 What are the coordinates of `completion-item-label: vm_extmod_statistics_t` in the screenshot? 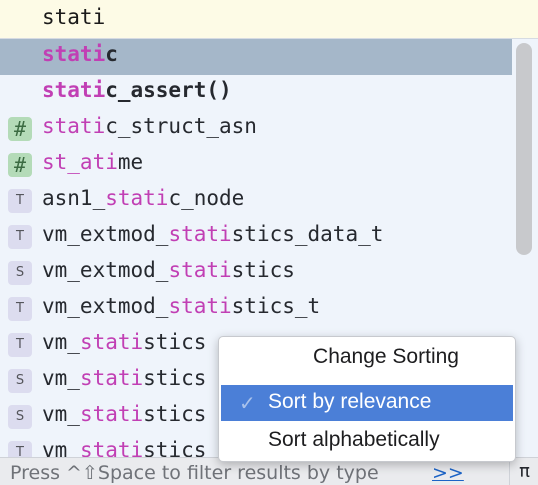 It's located at (181, 306).